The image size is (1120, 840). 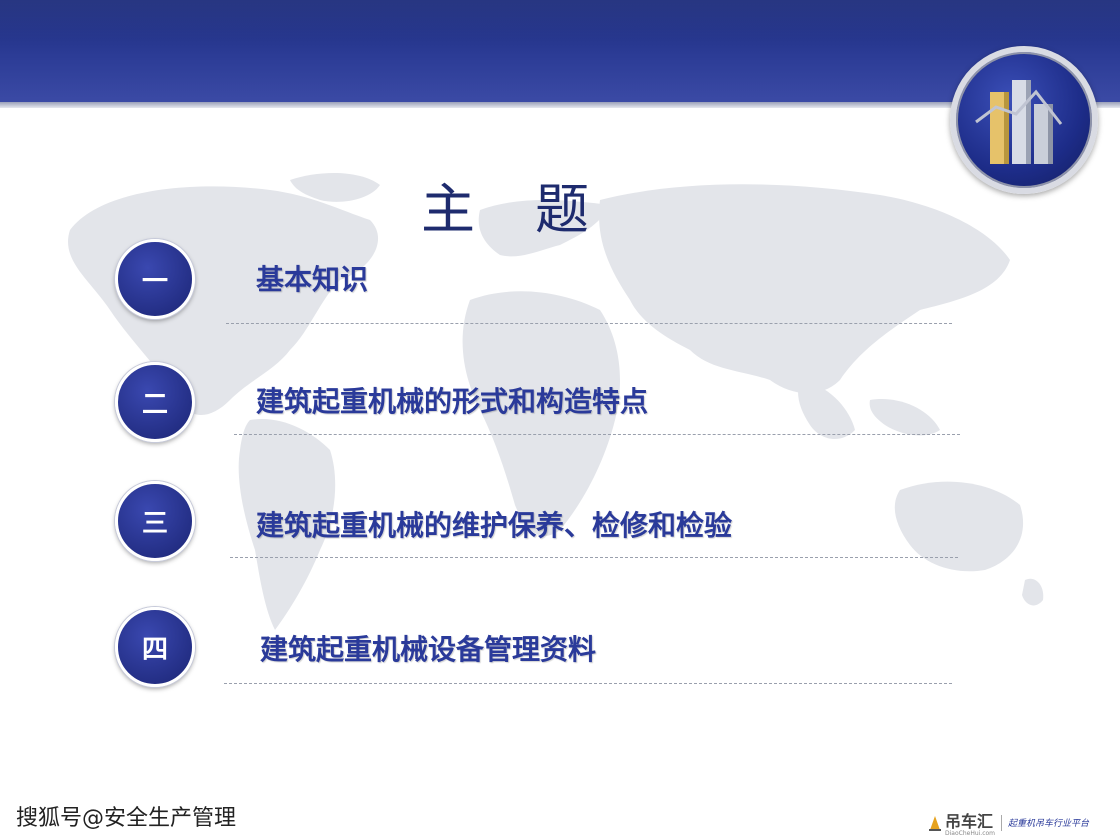 I want to click on item-label: 建筑起重机械的维护保养、检修和检验, so click(x=494, y=525).